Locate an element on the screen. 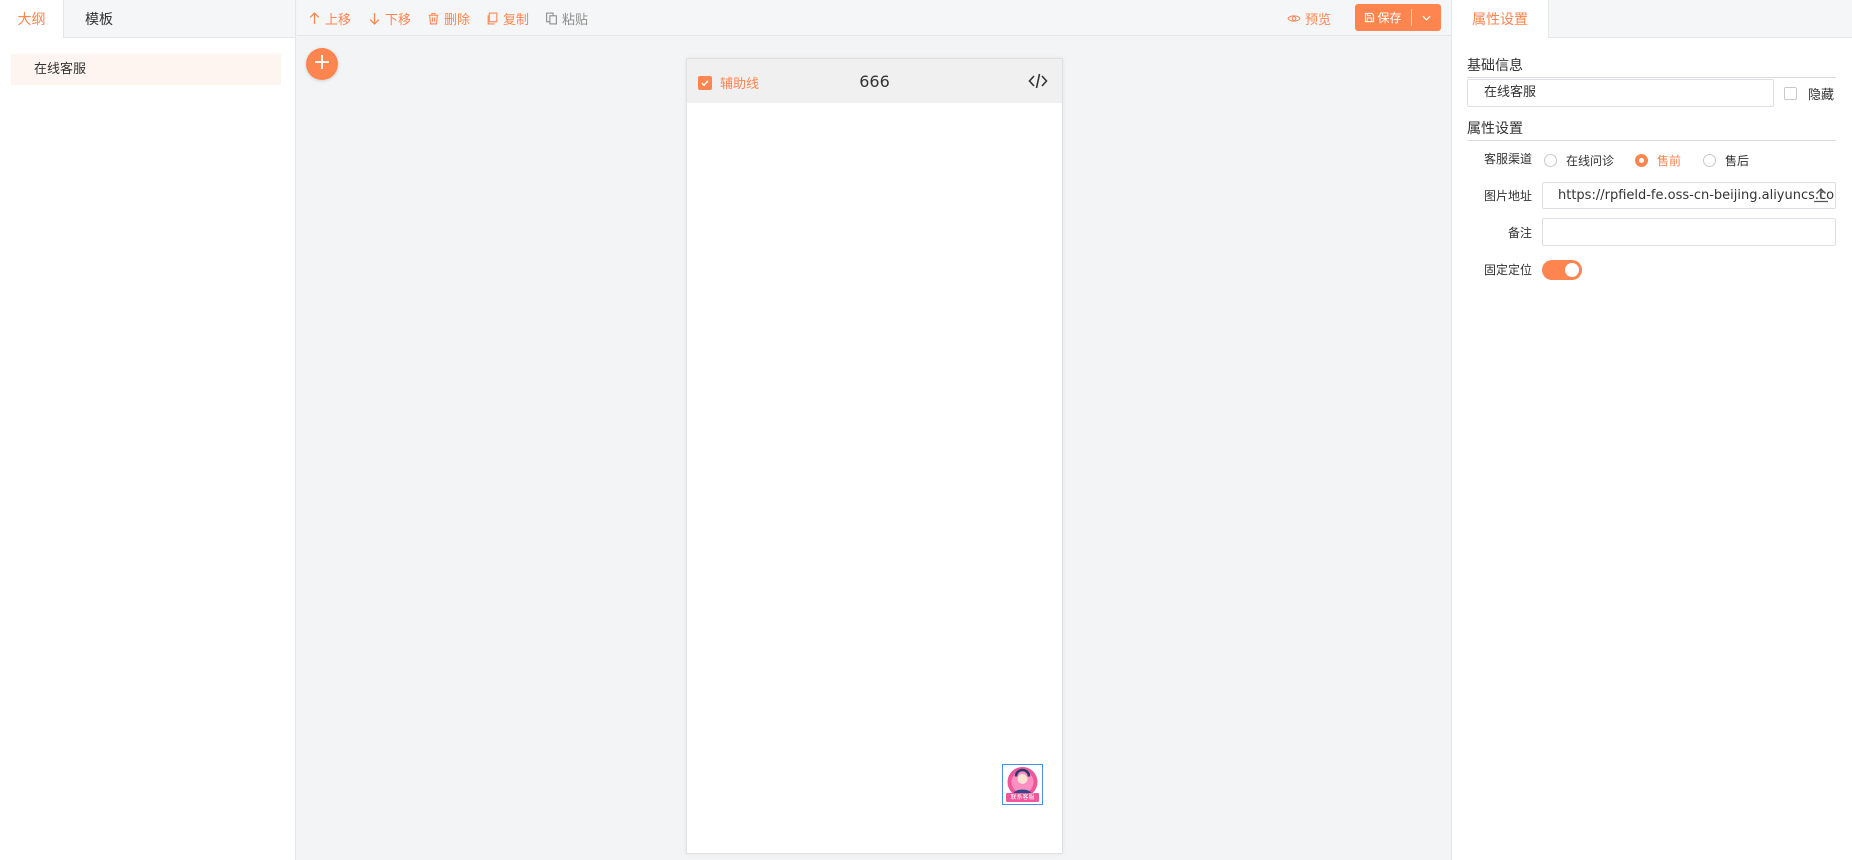 The height and width of the screenshot is (860, 1852). customer-service-widget: 联系客服 is located at coordinates (1022, 784).